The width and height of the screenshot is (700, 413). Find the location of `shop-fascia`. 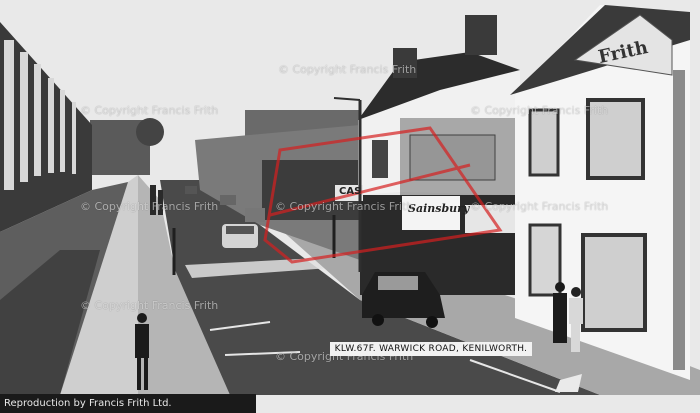

shop-fascia is located at coordinates (490, 219).